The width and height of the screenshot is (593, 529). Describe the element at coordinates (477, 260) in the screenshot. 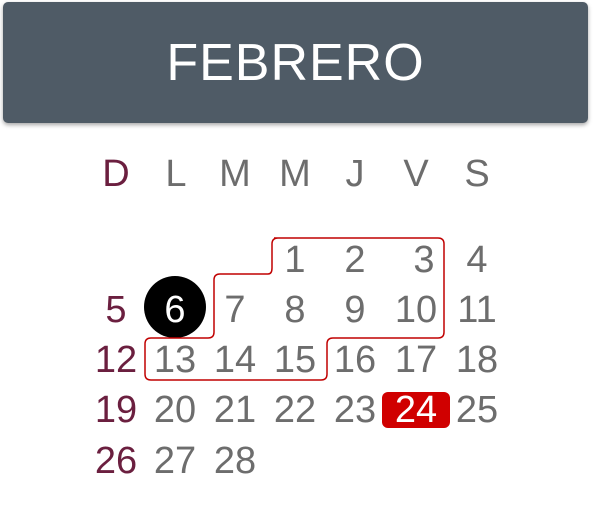

I see `day-4: 4` at that location.